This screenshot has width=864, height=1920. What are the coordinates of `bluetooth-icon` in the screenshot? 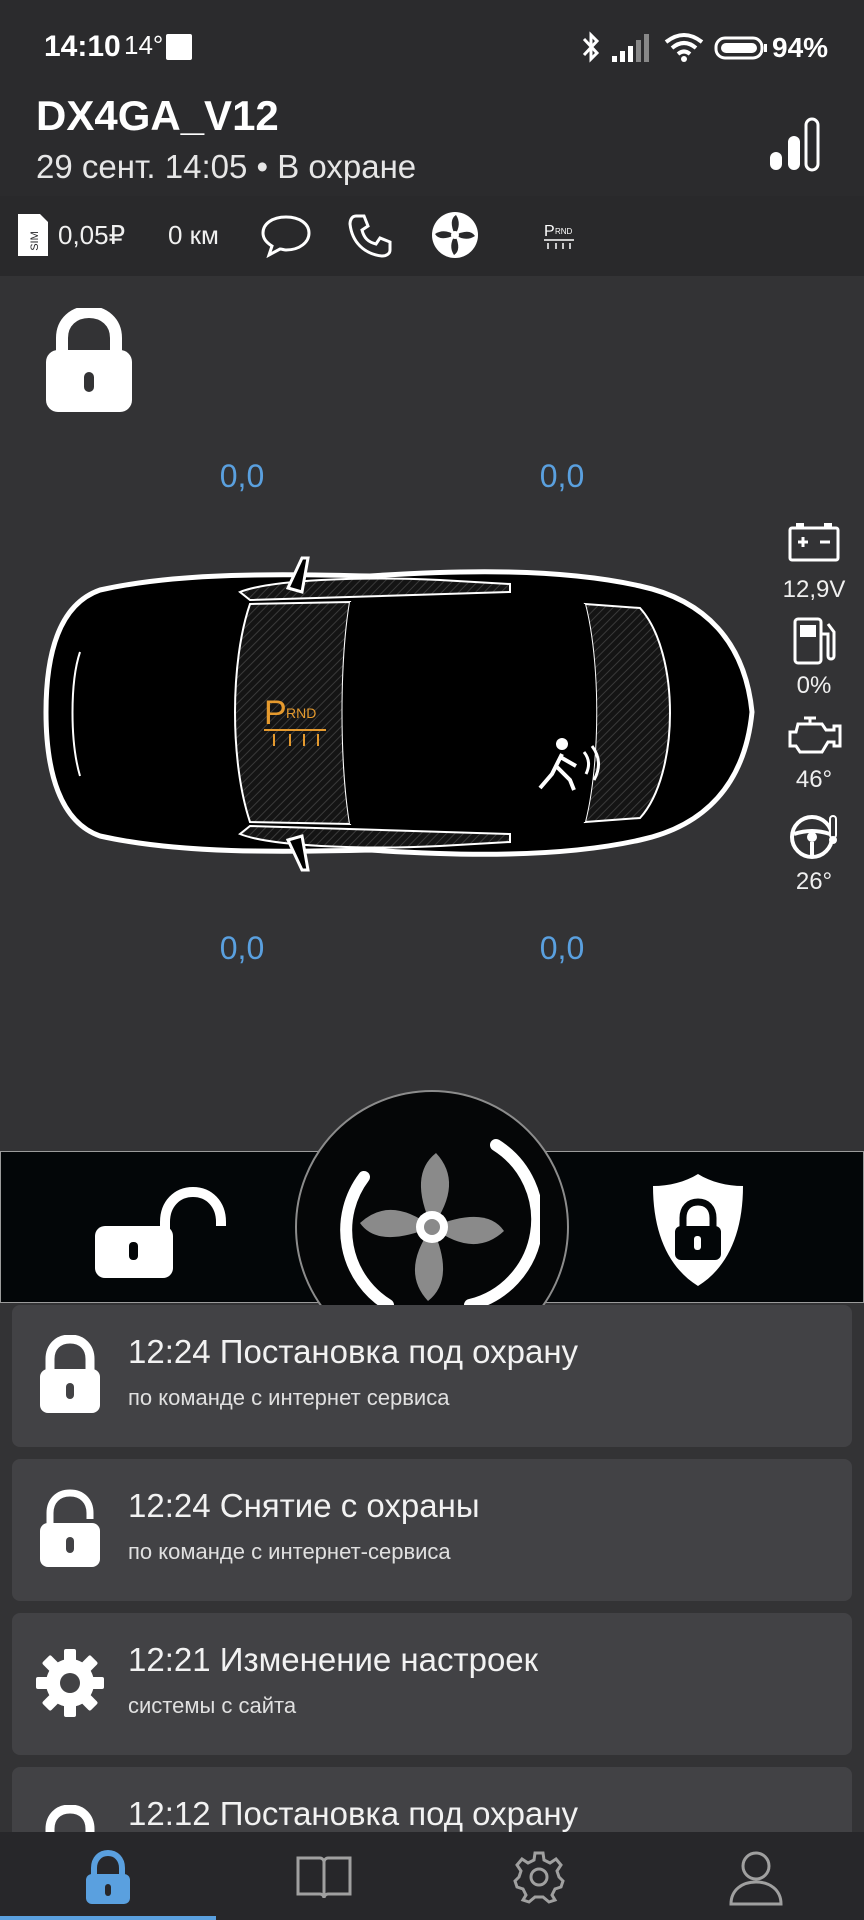 It's located at (591, 47).